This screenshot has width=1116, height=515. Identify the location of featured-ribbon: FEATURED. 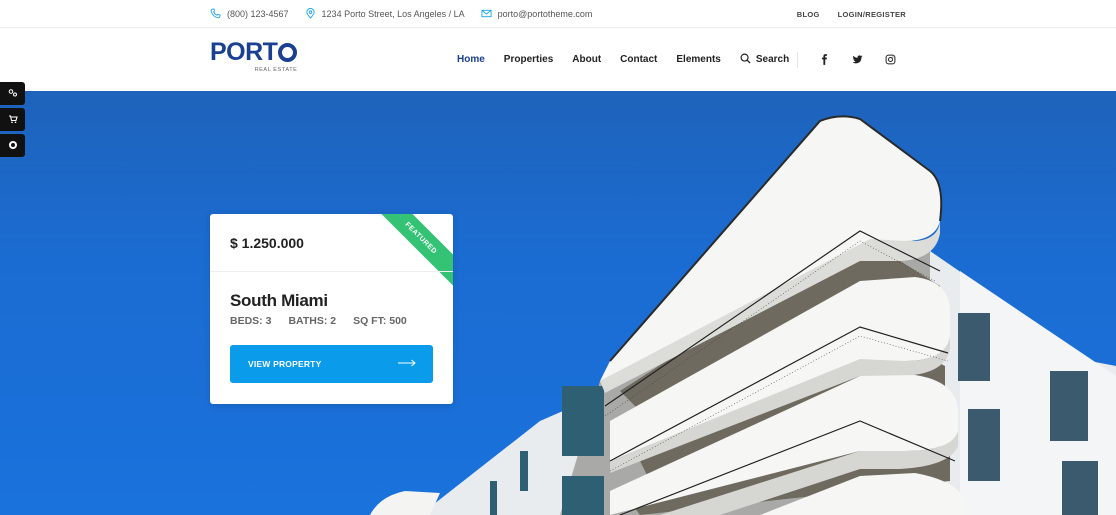
(411, 252).